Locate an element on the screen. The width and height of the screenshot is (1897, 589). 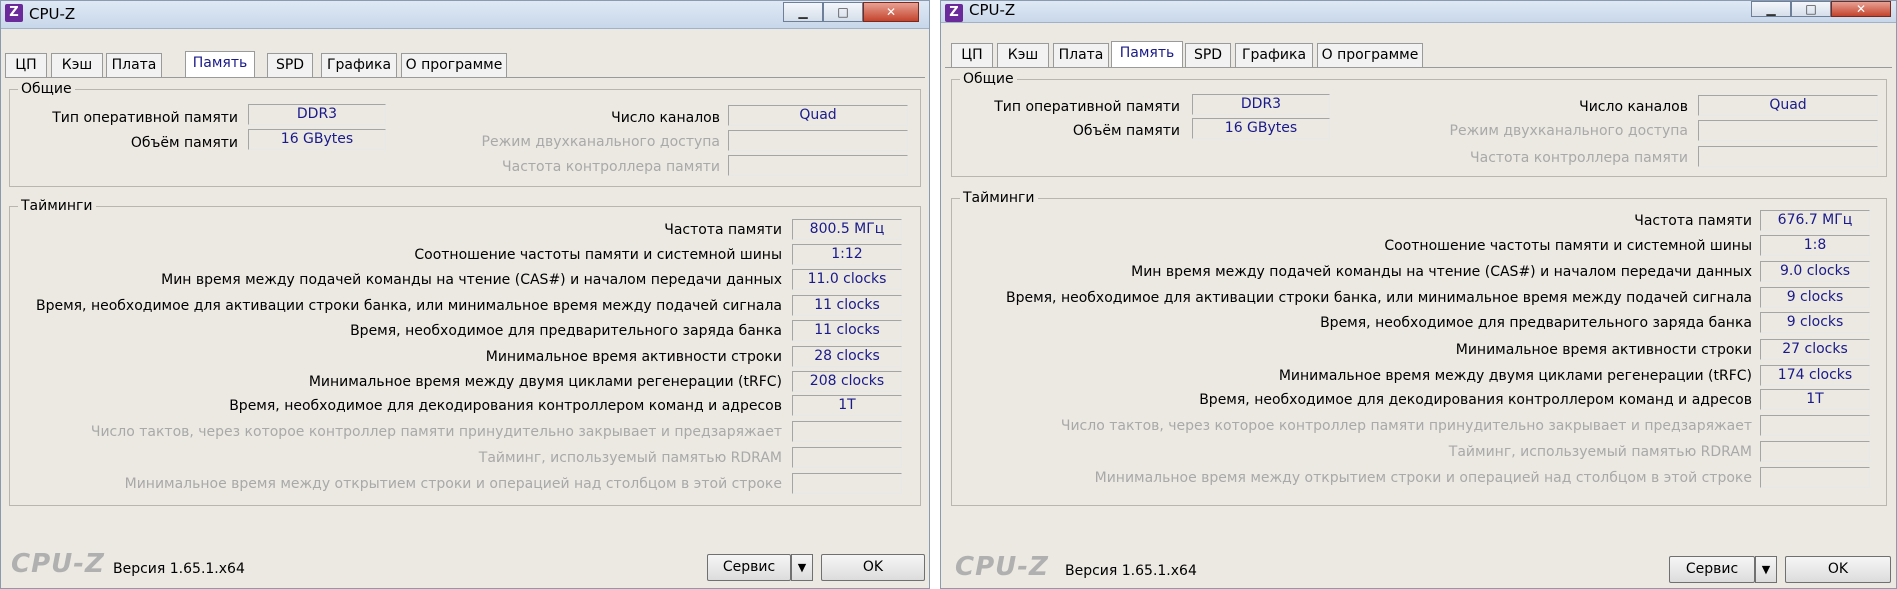
timing-value-ras-precharge: 9 clocks is located at coordinates (1815, 322).